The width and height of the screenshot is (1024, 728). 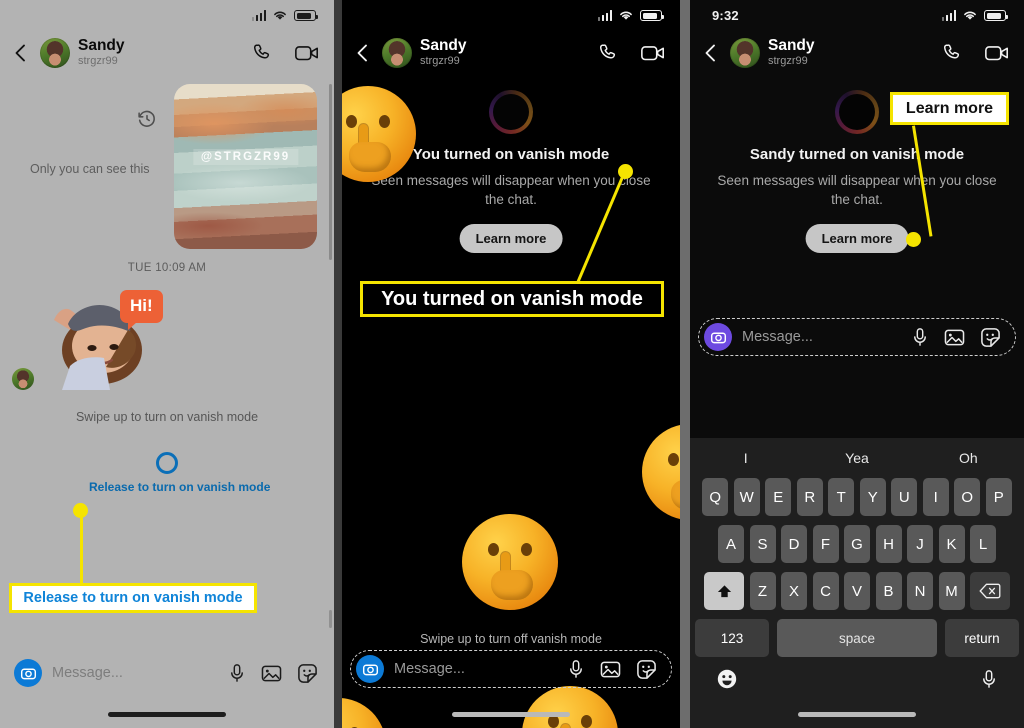 I want to click on wifi-icon, so click(x=626, y=15).